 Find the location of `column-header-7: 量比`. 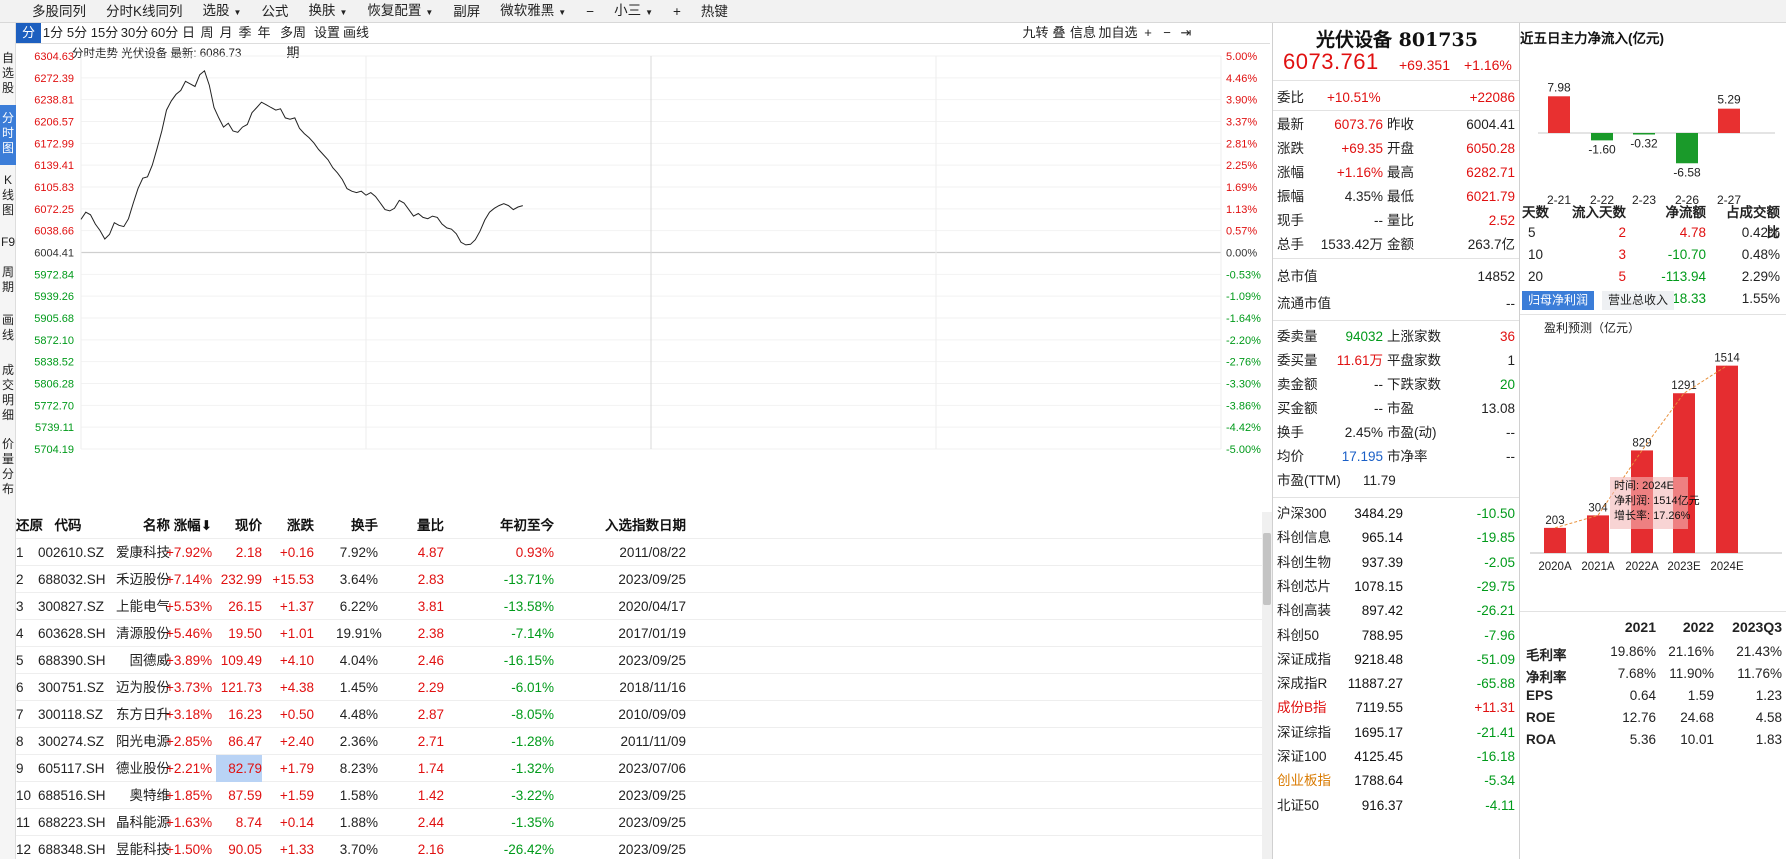

column-header-7: 量比 is located at coordinates (424, 525).